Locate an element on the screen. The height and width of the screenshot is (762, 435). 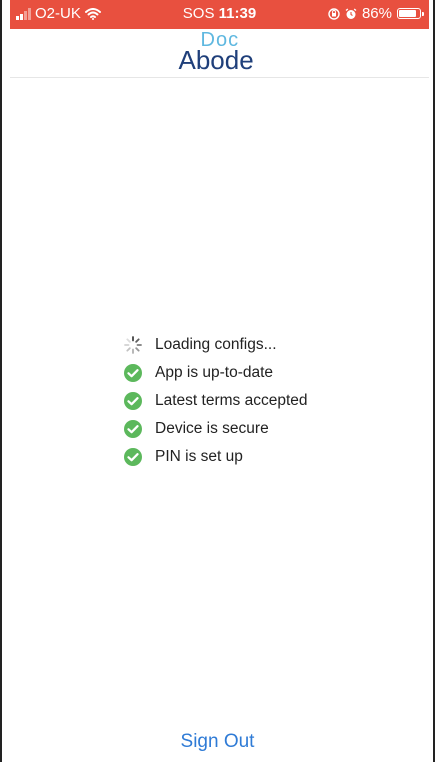
app-header: Doc Abode is located at coordinates (219, 53).